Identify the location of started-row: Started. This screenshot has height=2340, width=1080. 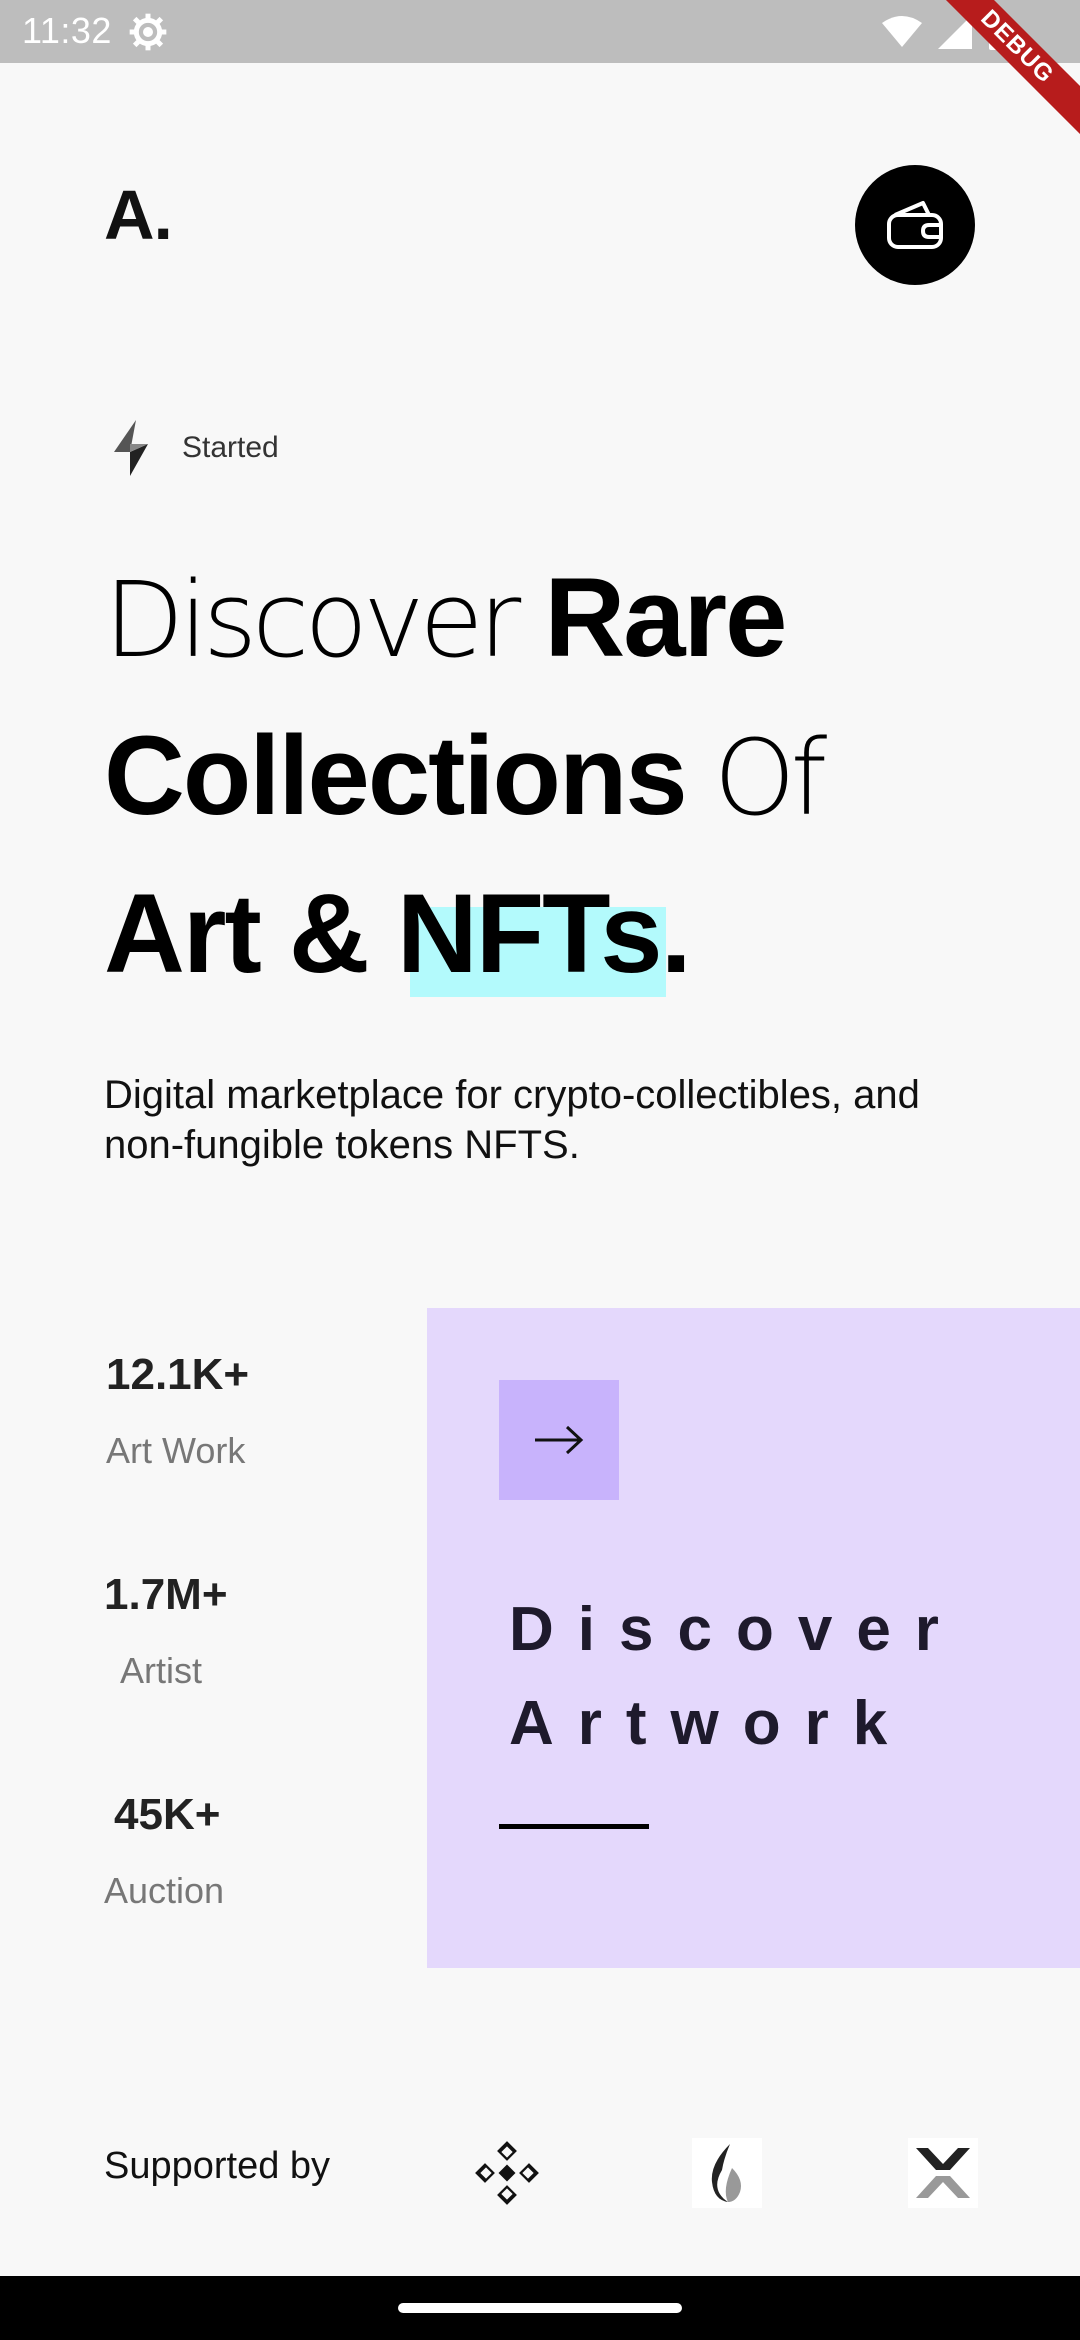
(194, 448).